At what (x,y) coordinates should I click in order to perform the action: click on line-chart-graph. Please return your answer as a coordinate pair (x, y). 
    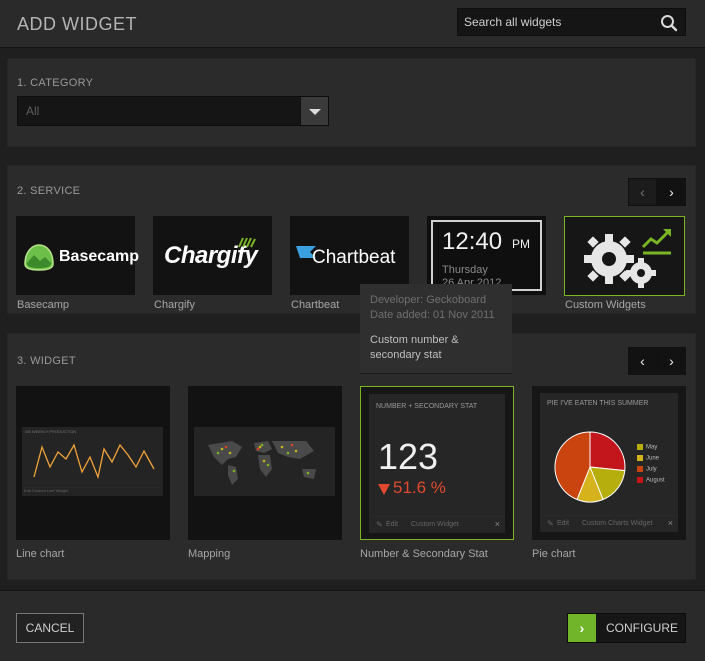
    Looking at the image, I should click on (94, 461).